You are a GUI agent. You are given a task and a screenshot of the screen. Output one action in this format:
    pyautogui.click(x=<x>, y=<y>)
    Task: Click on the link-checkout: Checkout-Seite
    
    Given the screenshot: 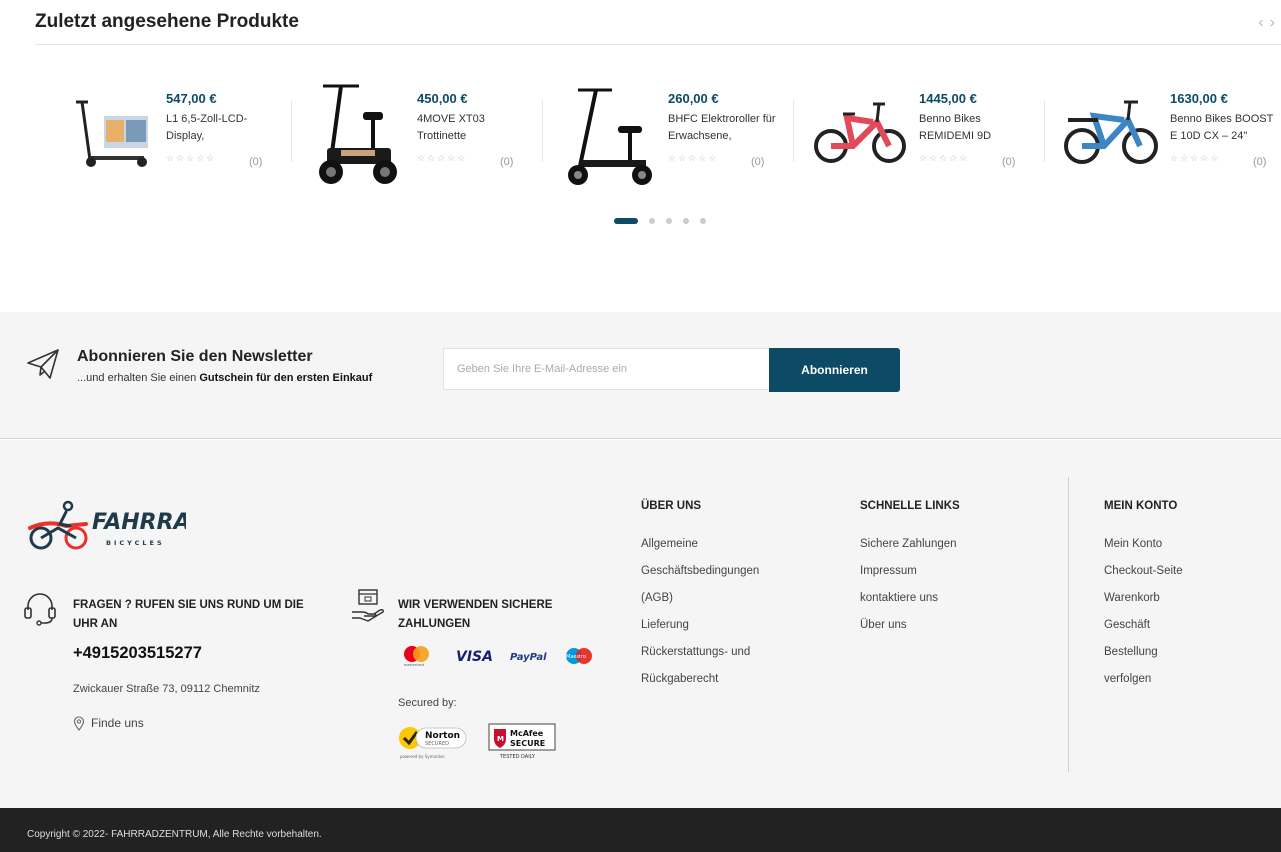 What is the action you would take?
    pyautogui.click(x=1143, y=571)
    